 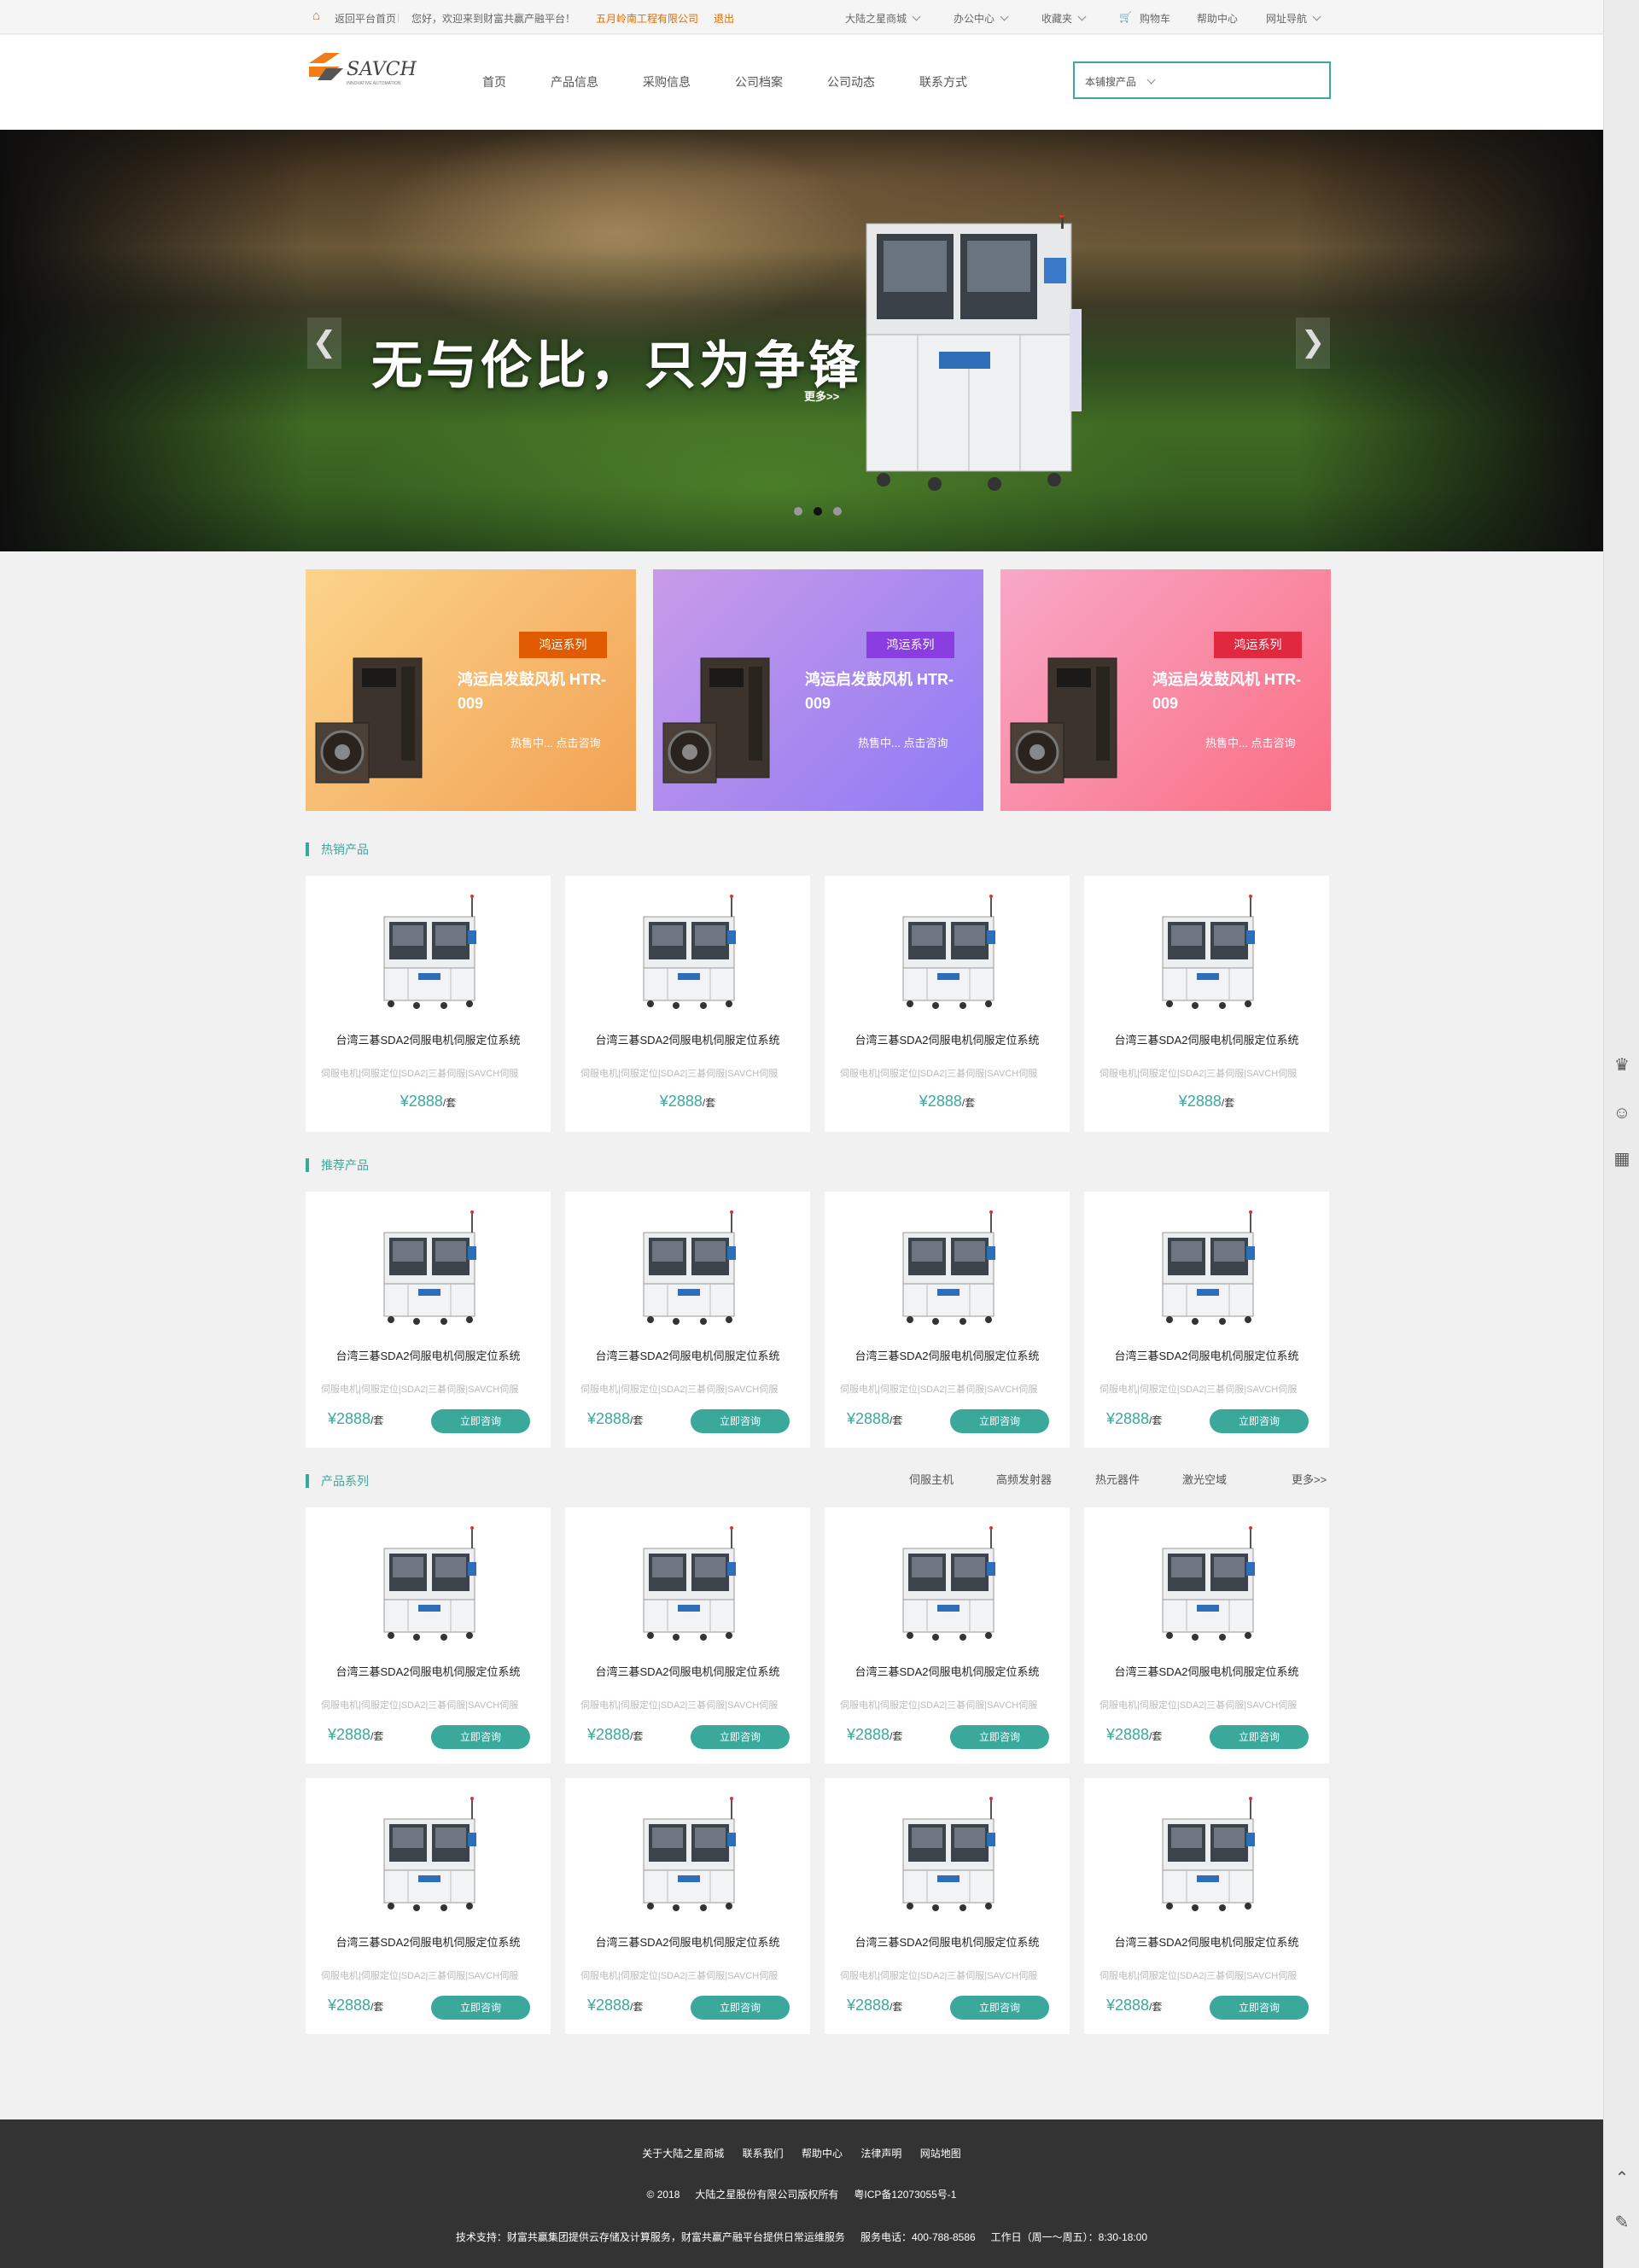 What do you see at coordinates (574, 81) in the screenshot?
I see `nav-products: 产品信息` at bounding box center [574, 81].